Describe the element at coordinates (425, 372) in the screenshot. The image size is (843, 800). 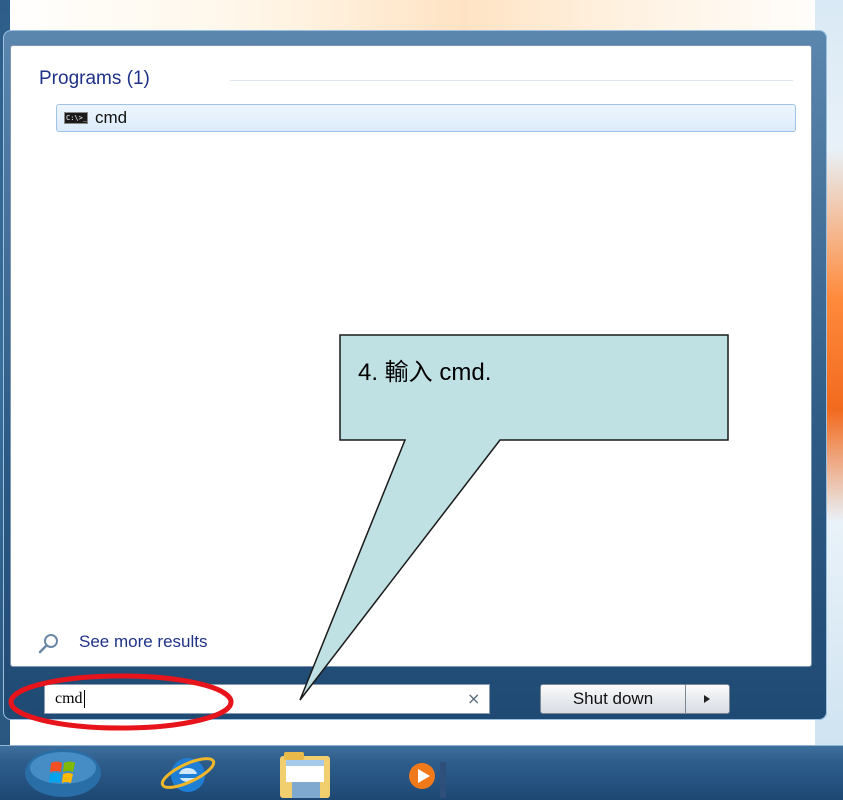
I see `annotation-callout-text: 4. 輸入 cmd.` at that location.